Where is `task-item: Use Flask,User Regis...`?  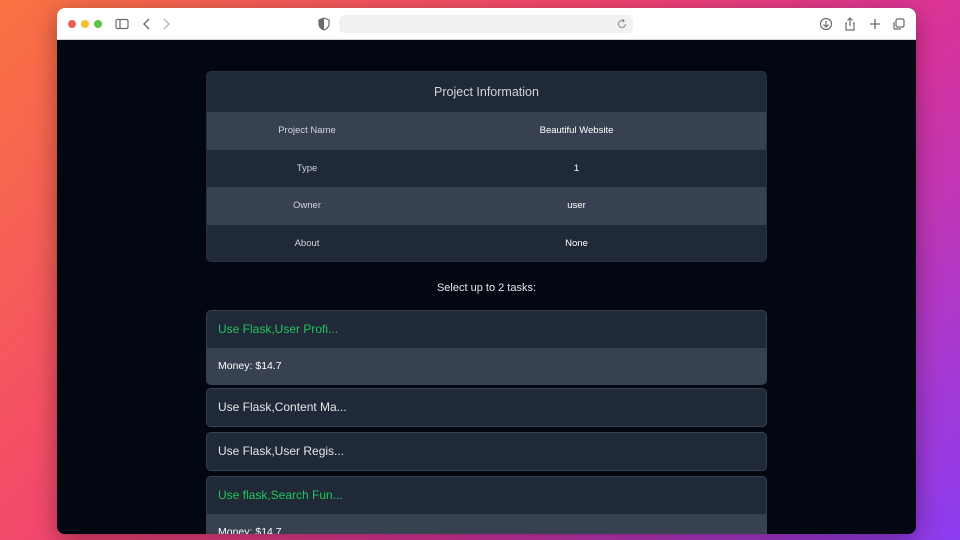
task-item: Use Flask,User Regis... is located at coordinates (486, 451).